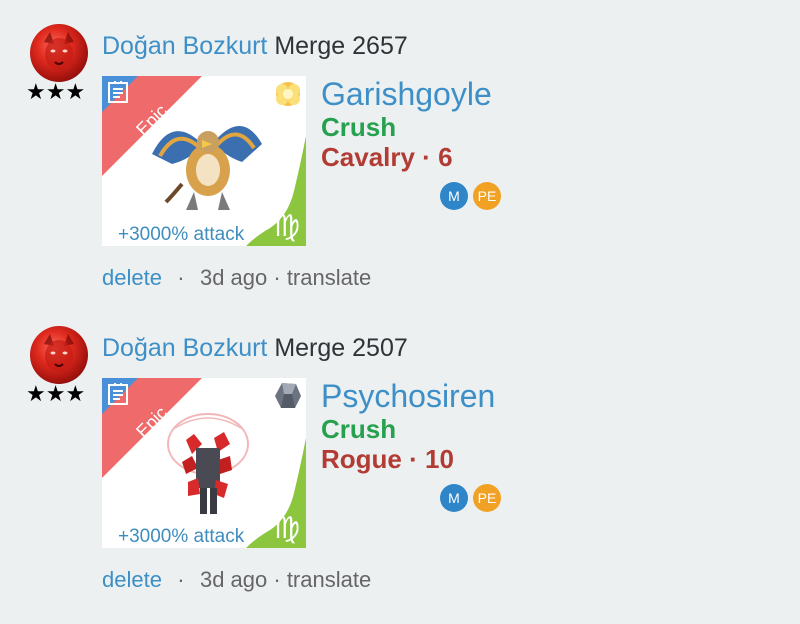  I want to click on monster-class: Rogue · 10, so click(387, 459).